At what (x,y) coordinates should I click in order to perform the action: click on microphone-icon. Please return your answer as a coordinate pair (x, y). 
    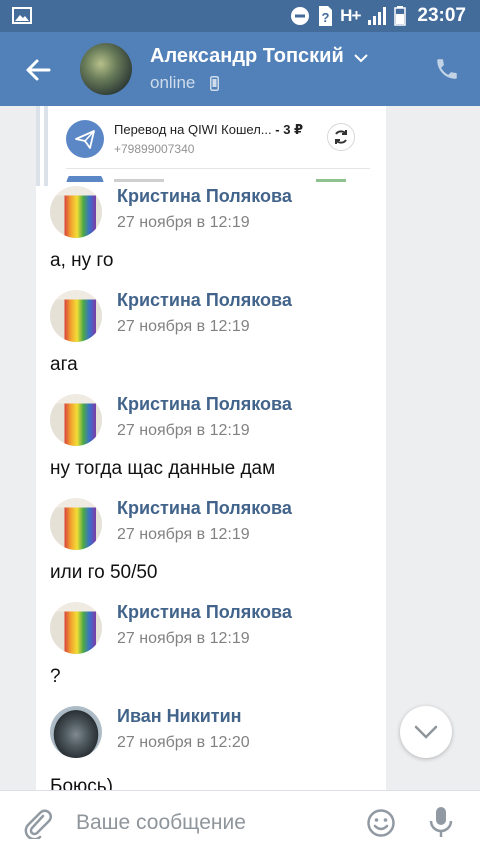
    Looking at the image, I should click on (441, 822).